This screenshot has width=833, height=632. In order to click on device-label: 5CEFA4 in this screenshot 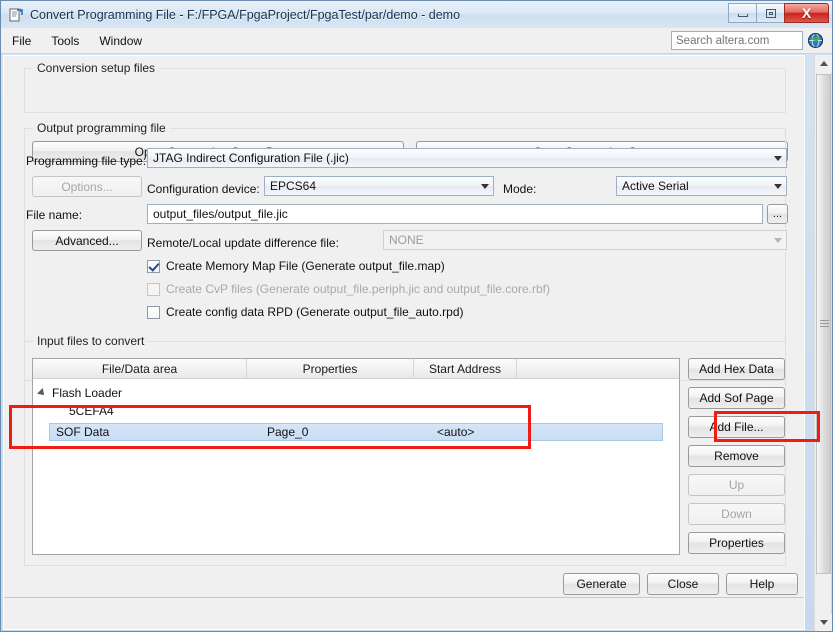, I will do `click(91, 410)`.